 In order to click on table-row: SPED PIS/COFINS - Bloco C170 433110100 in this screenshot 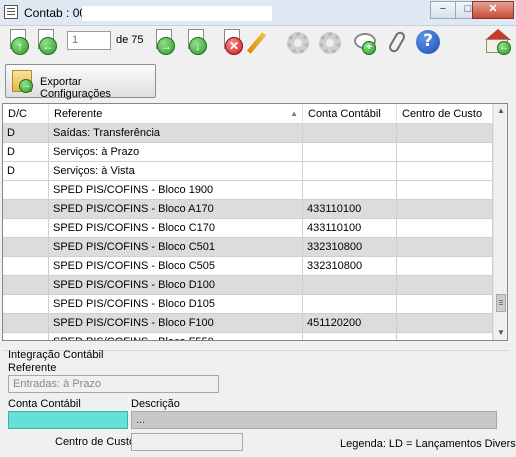, I will do `click(248, 228)`.